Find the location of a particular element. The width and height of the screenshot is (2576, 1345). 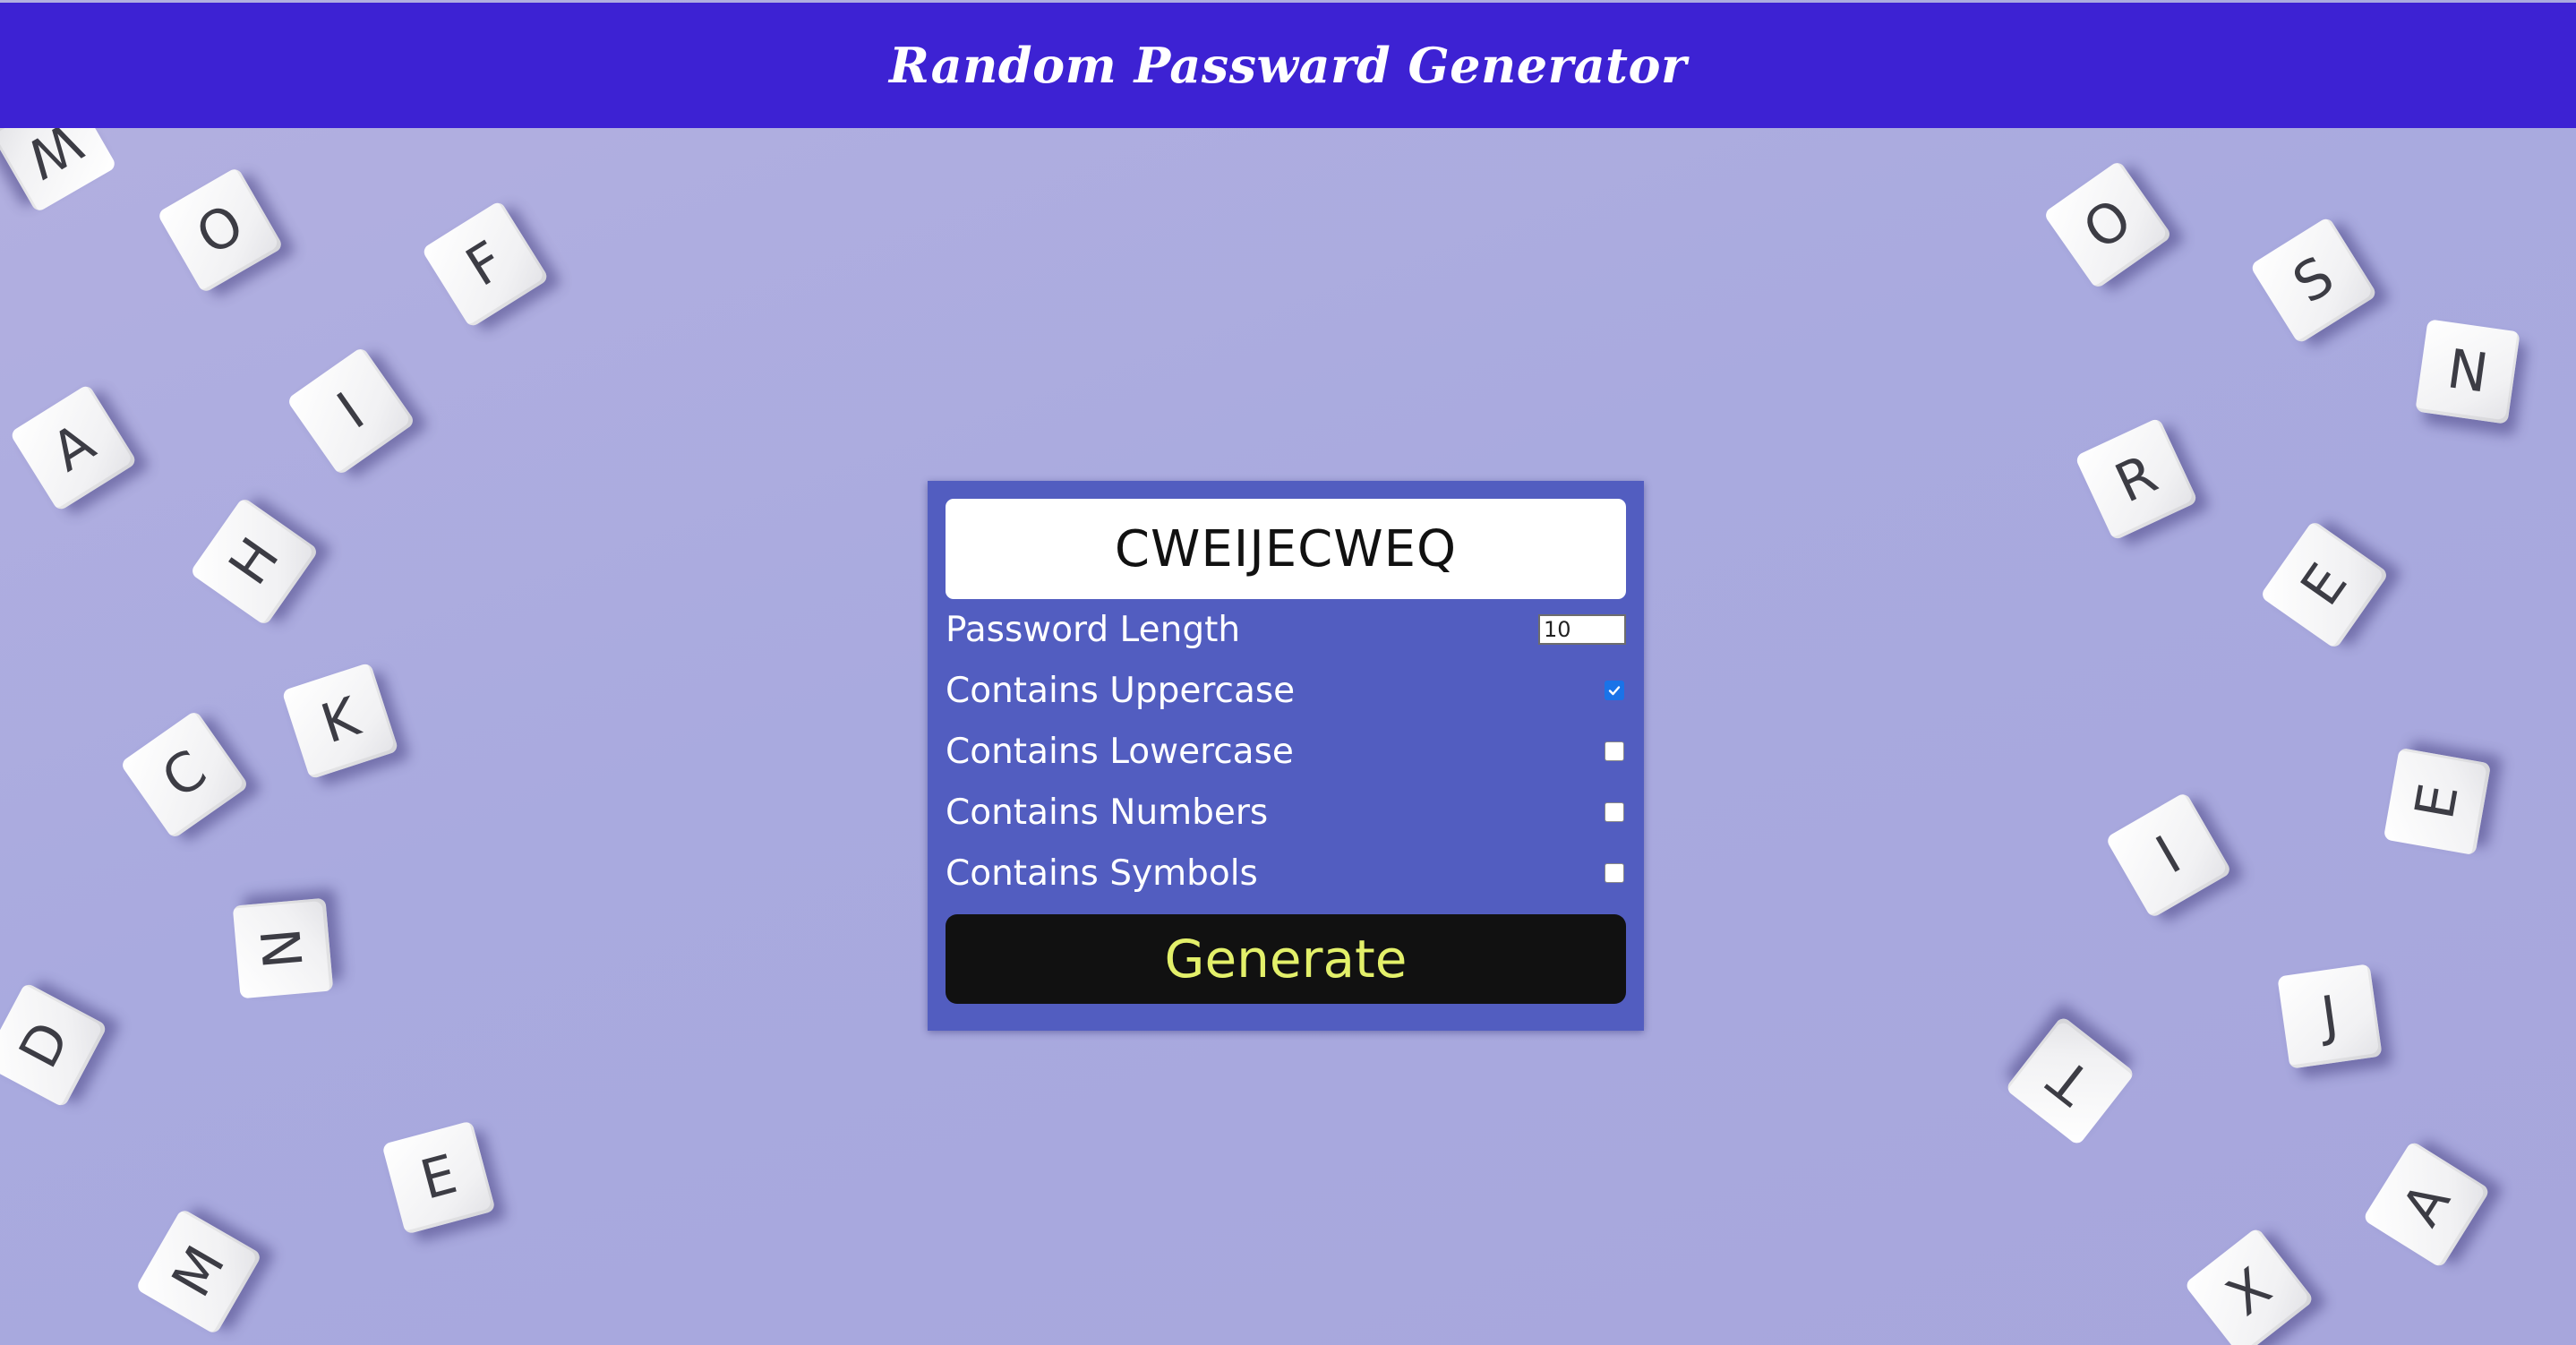

letter-tile: J is located at coordinates (2330, 1017).